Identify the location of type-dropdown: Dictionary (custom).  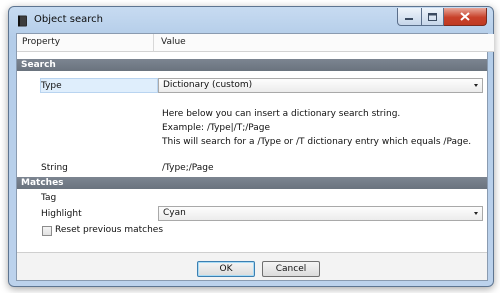
(320, 85).